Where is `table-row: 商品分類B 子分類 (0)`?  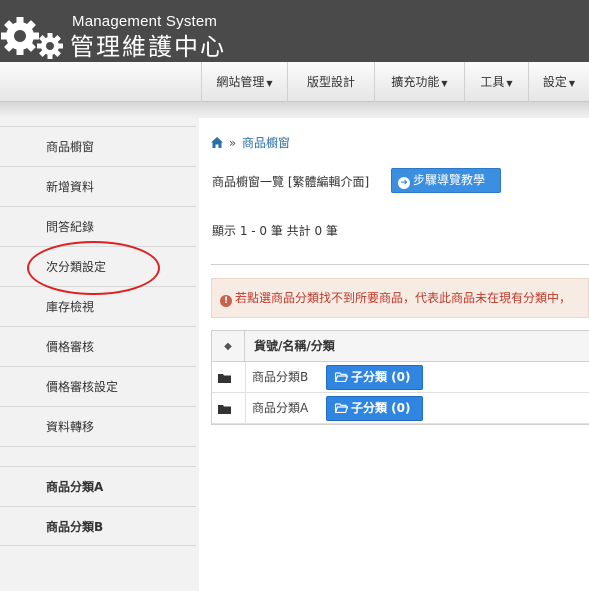
table-row: 商品分類B 子分類 (0) is located at coordinates (400, 377).